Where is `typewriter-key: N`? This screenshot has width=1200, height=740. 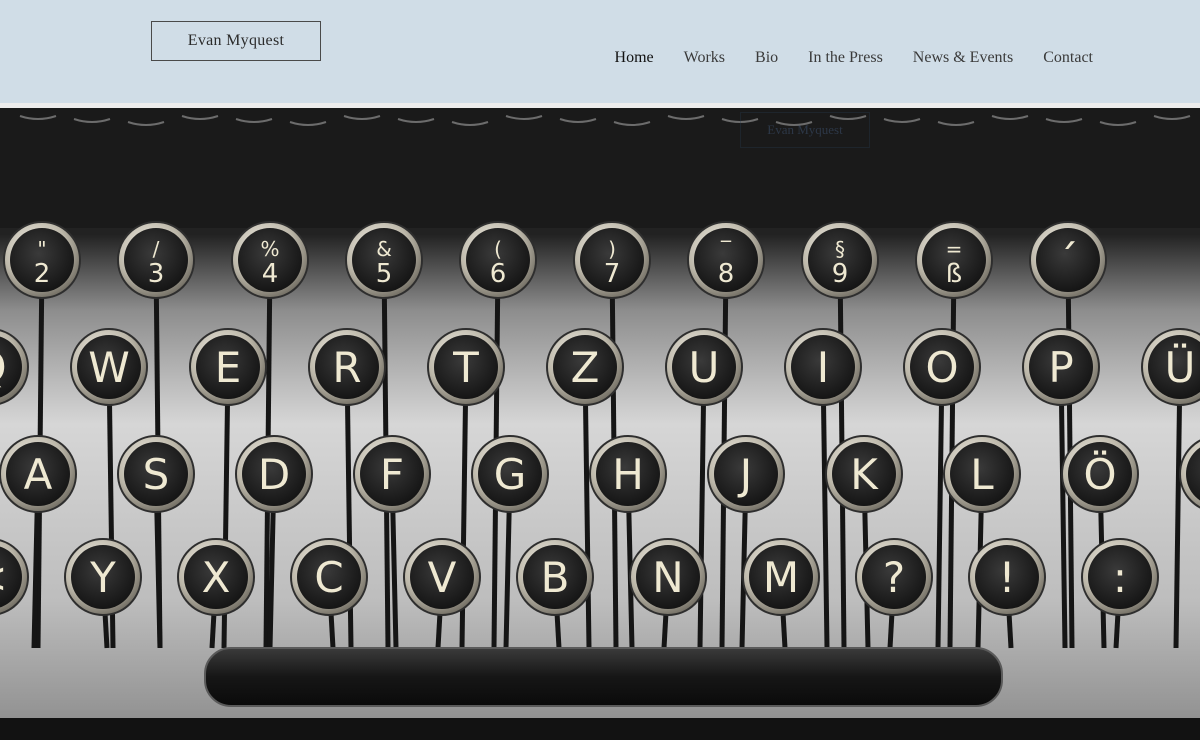
typewriter-key: N is located at coordinates (668, 577).